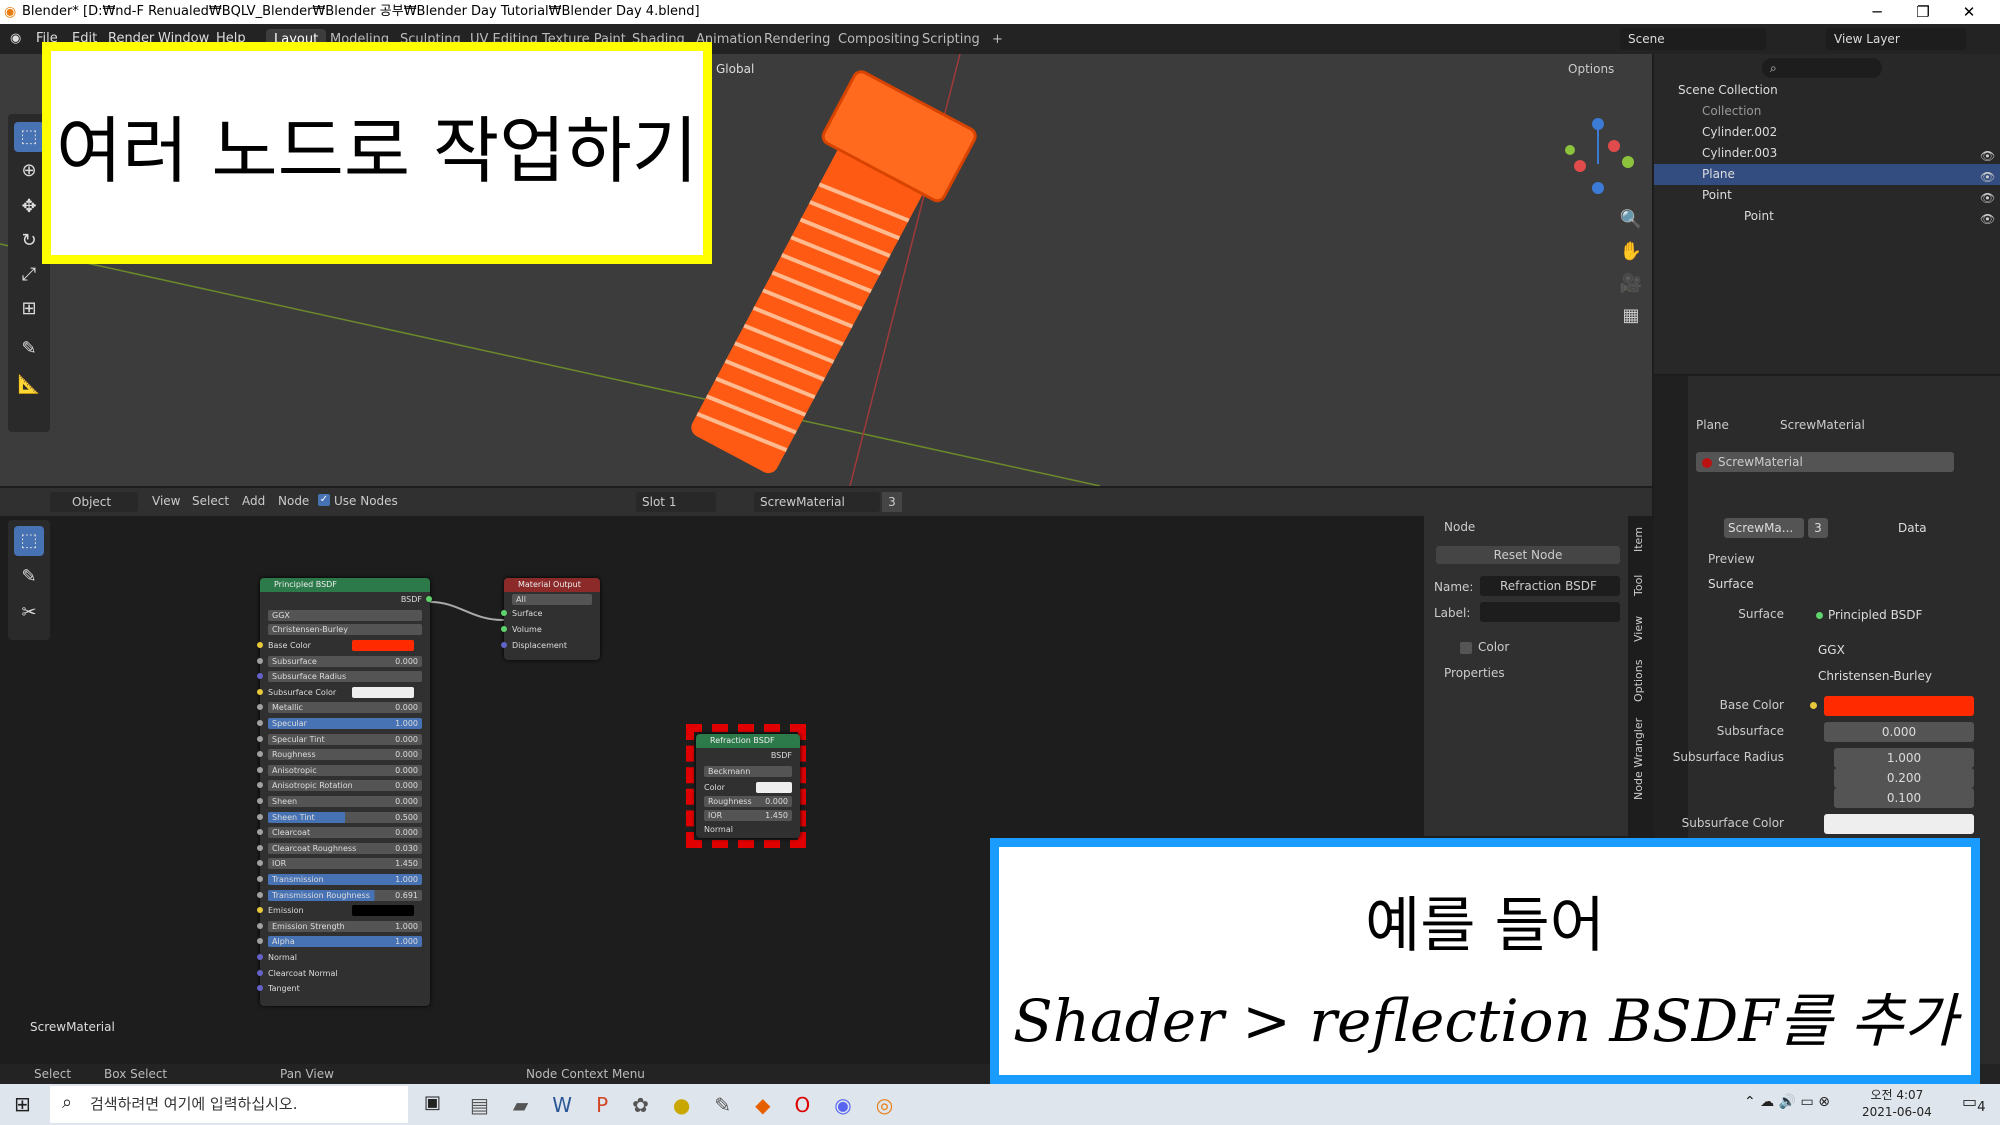 The image size is (2000, 1125). What do you see at coordinates (345, 708) in the screenshot?
I see `principled-input-row: Metallic 0.000` at bounding box center [345, 708].